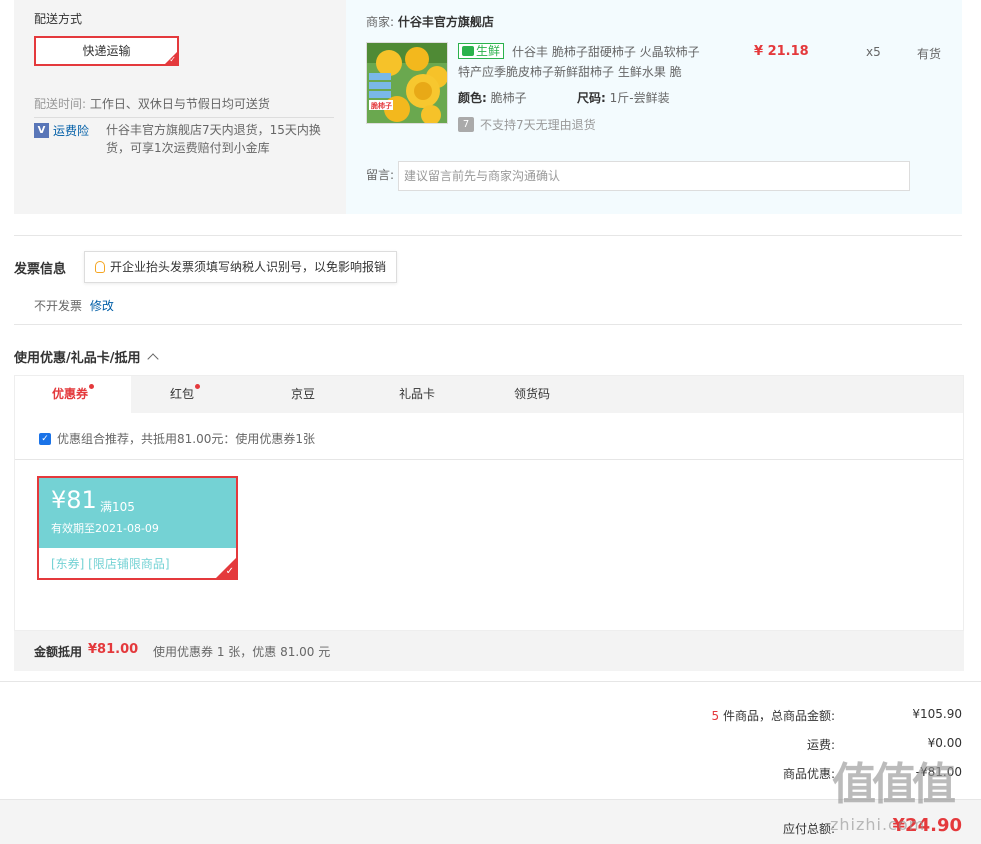  I want to click on shipping-divider, so click(184, 117).